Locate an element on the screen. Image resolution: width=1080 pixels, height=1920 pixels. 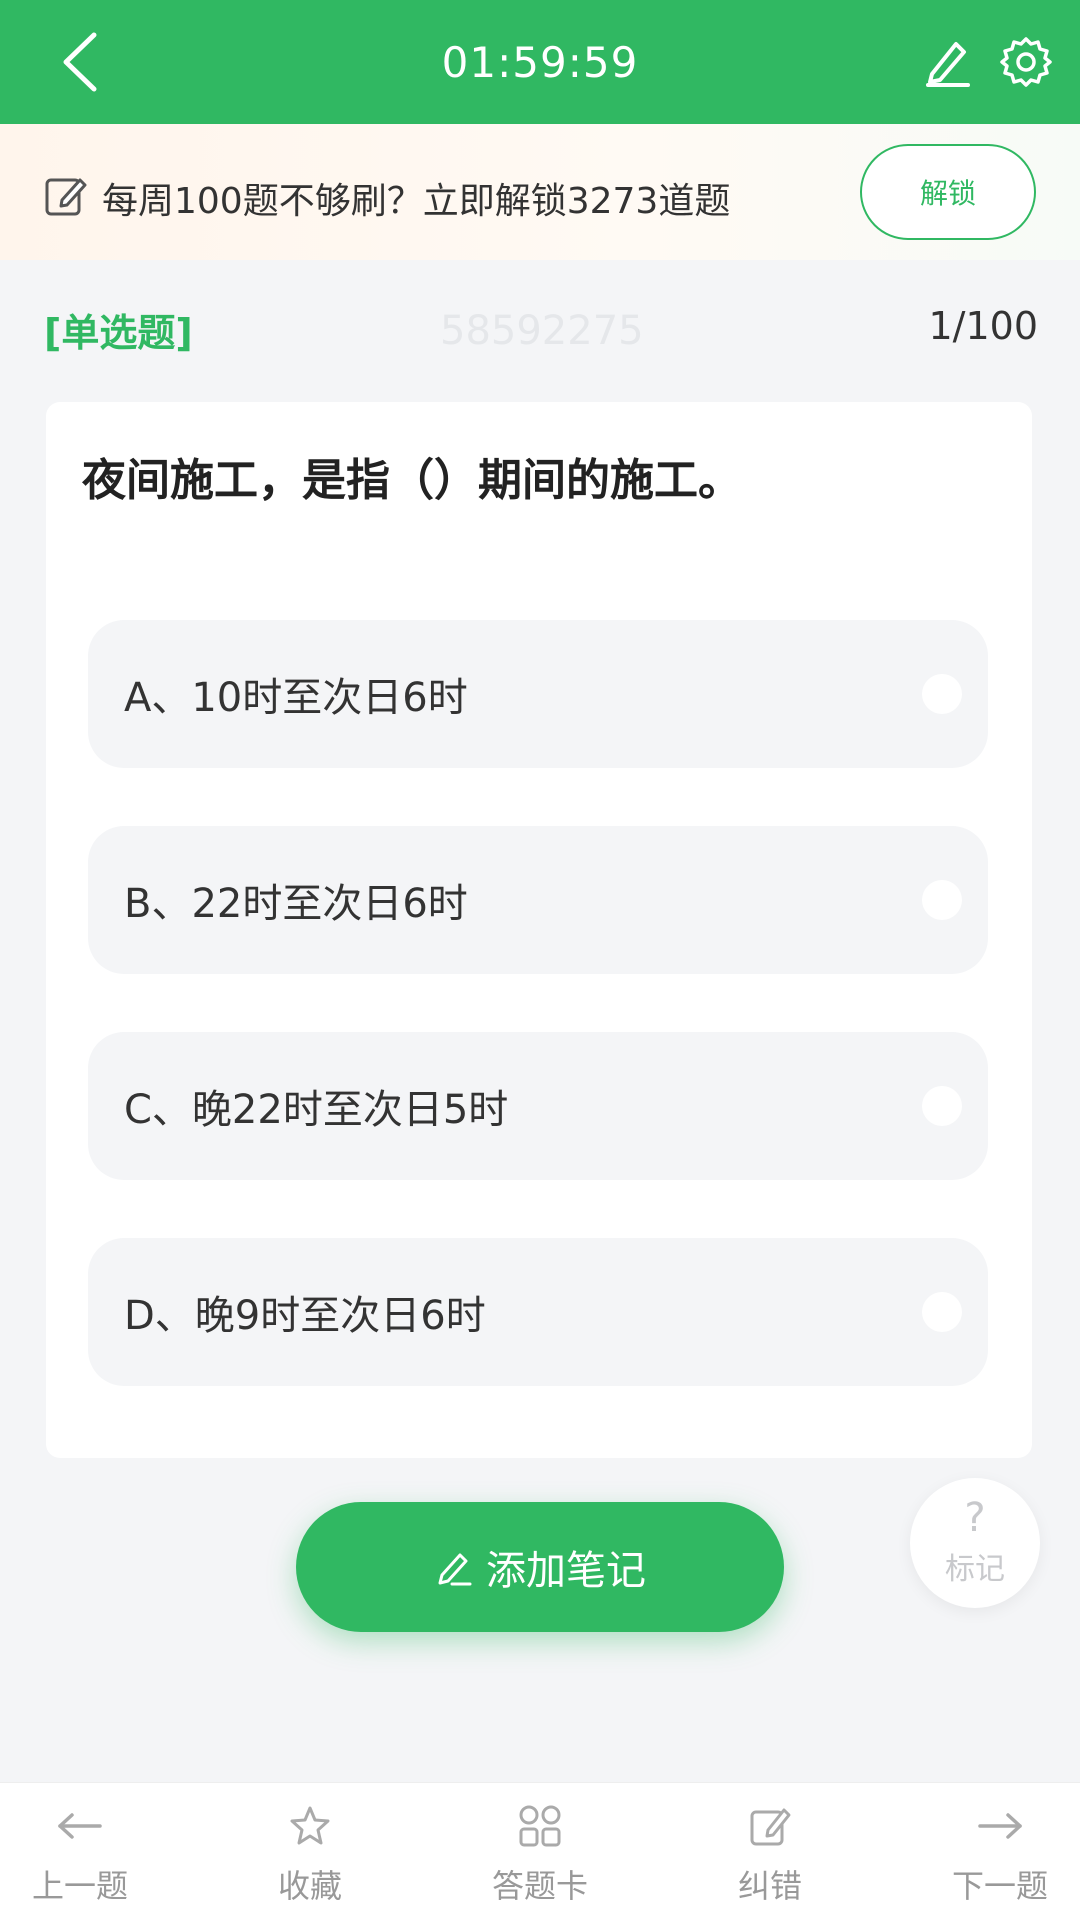
next-question-button: 下一题 is located at coordinates (995, 1856).